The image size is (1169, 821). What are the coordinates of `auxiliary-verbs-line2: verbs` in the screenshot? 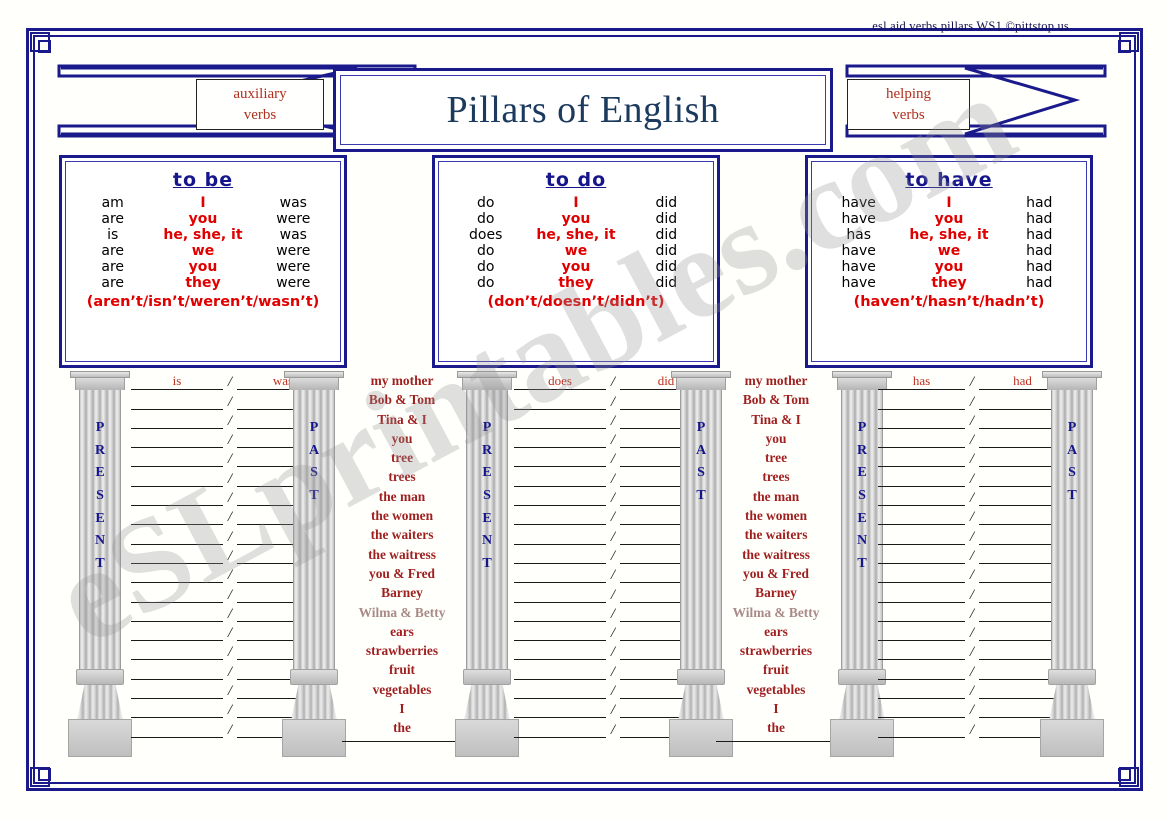 It's located at (260, 114).